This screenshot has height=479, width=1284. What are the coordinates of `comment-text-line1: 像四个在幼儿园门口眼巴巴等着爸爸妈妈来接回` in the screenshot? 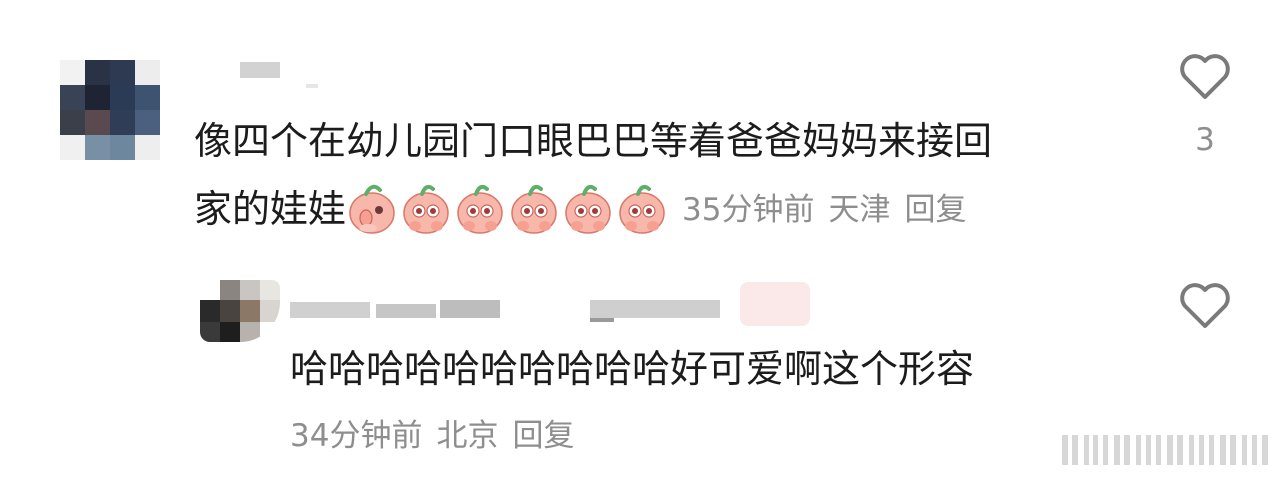 It's located at (593, 141).